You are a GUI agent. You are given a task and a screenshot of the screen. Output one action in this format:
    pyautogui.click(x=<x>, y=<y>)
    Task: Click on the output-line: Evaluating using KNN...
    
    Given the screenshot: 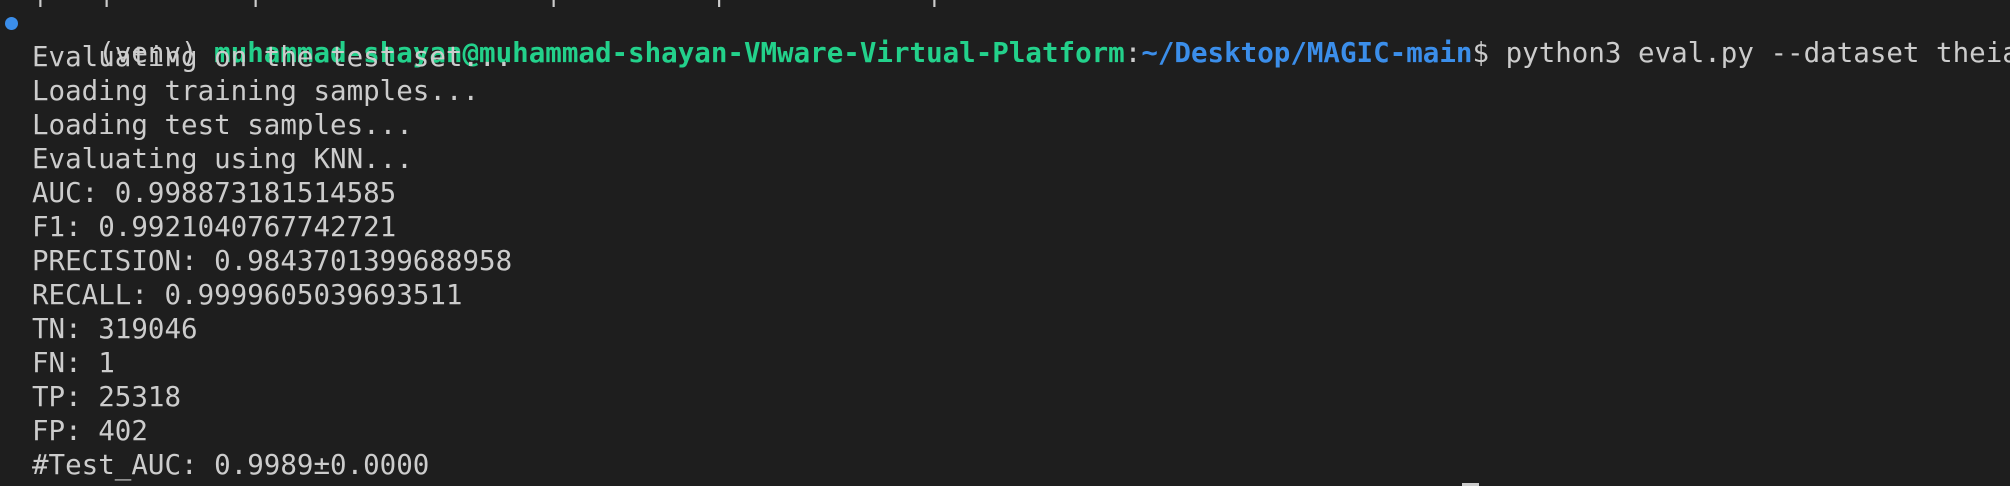 What is the action you would take?
    pyautogui.click(x=222, y=159)
    